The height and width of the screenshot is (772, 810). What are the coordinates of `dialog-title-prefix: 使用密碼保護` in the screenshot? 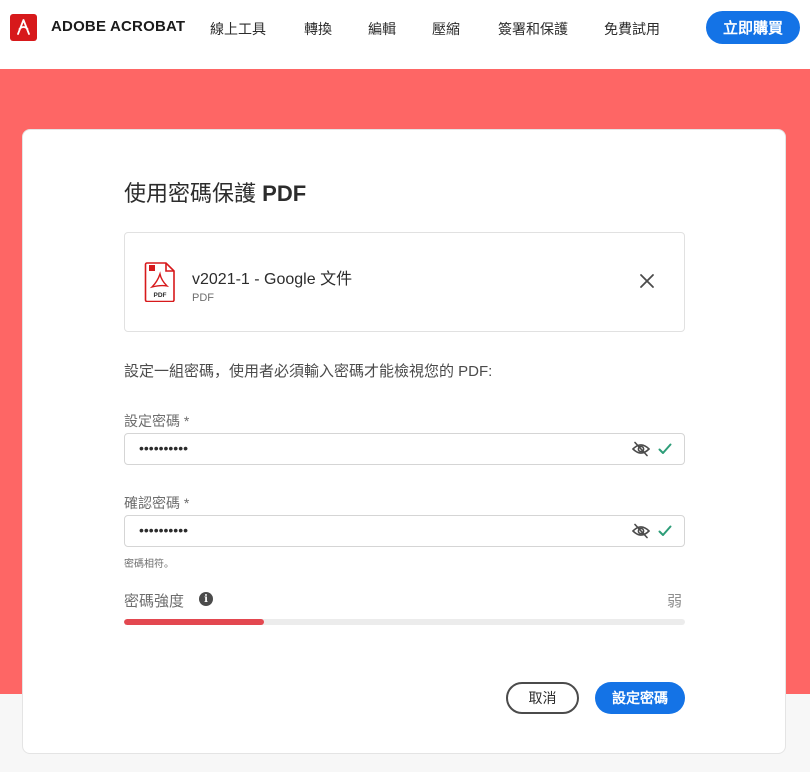 It's located at (190, 193).